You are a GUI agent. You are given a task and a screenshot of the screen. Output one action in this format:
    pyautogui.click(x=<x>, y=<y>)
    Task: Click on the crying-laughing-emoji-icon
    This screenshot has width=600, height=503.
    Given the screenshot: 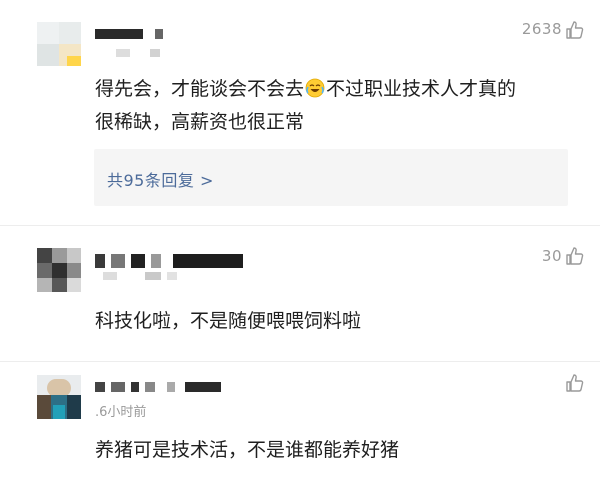 What is the action you would take?
    pyautogui.click(x=315, y=88)
    